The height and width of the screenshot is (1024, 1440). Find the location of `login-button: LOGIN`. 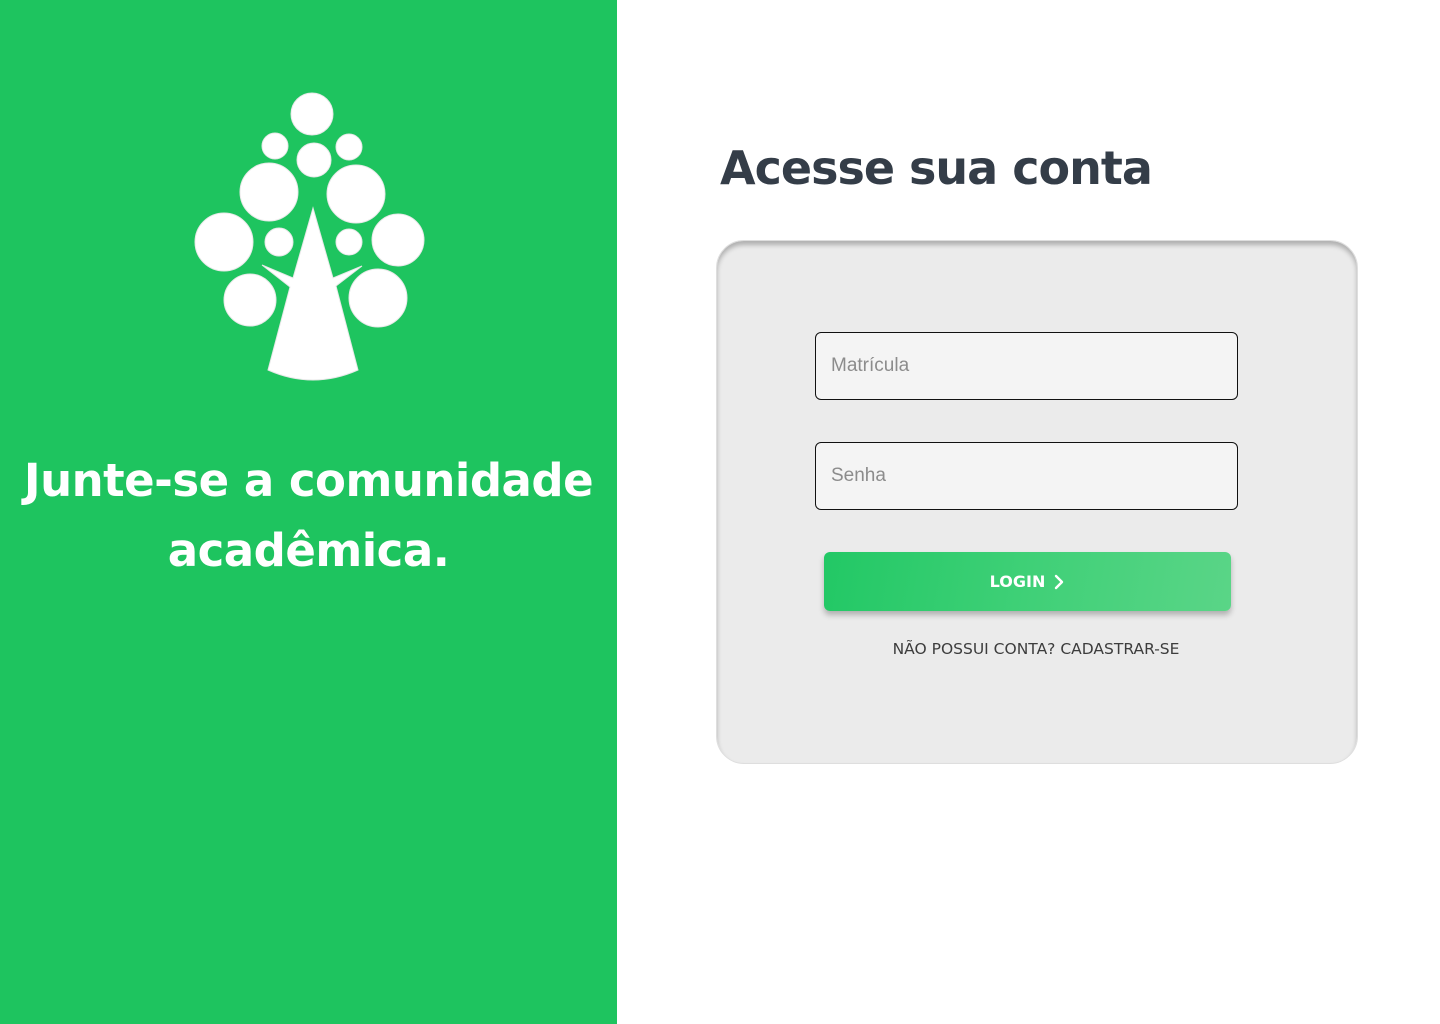

login-button: LOGIN is located at coordinates (1027, 581).